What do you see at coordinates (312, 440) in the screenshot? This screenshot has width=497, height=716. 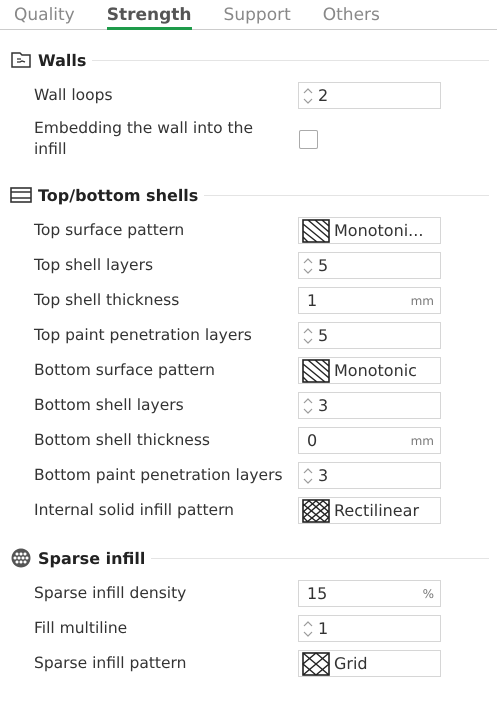 I see `field-value: 0` at bounding box center [312, 440].